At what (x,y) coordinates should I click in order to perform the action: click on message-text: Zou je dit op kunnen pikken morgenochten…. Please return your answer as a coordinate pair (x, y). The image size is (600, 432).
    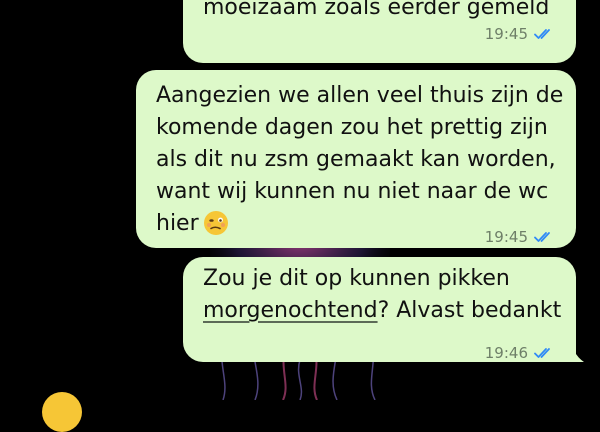
    Looking at the image, I should click on (382, 294).